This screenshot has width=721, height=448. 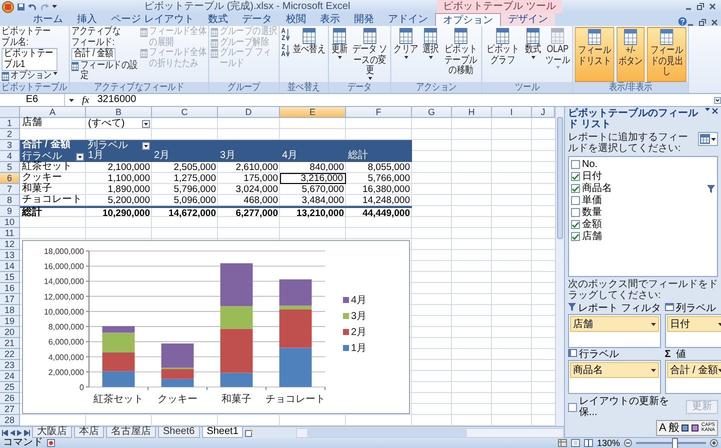 I want to click on zoom-level: 130%, so click(x=608, y=443).